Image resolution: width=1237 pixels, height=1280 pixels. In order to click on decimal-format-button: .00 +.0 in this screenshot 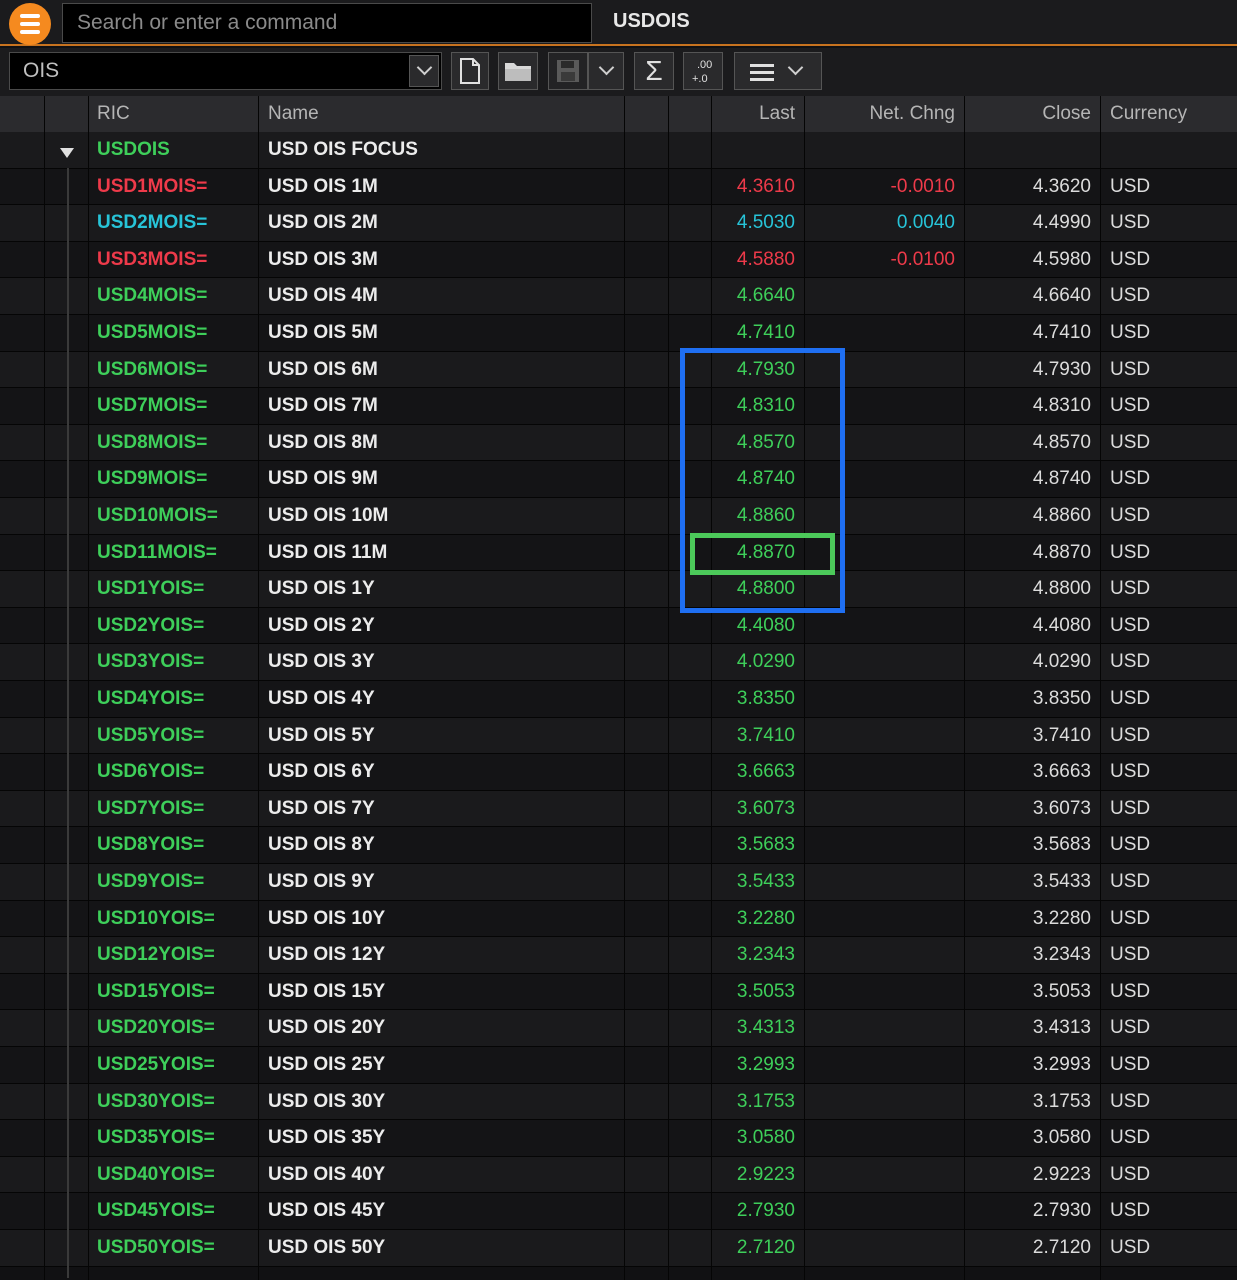, I will do `click(703, 71)`.